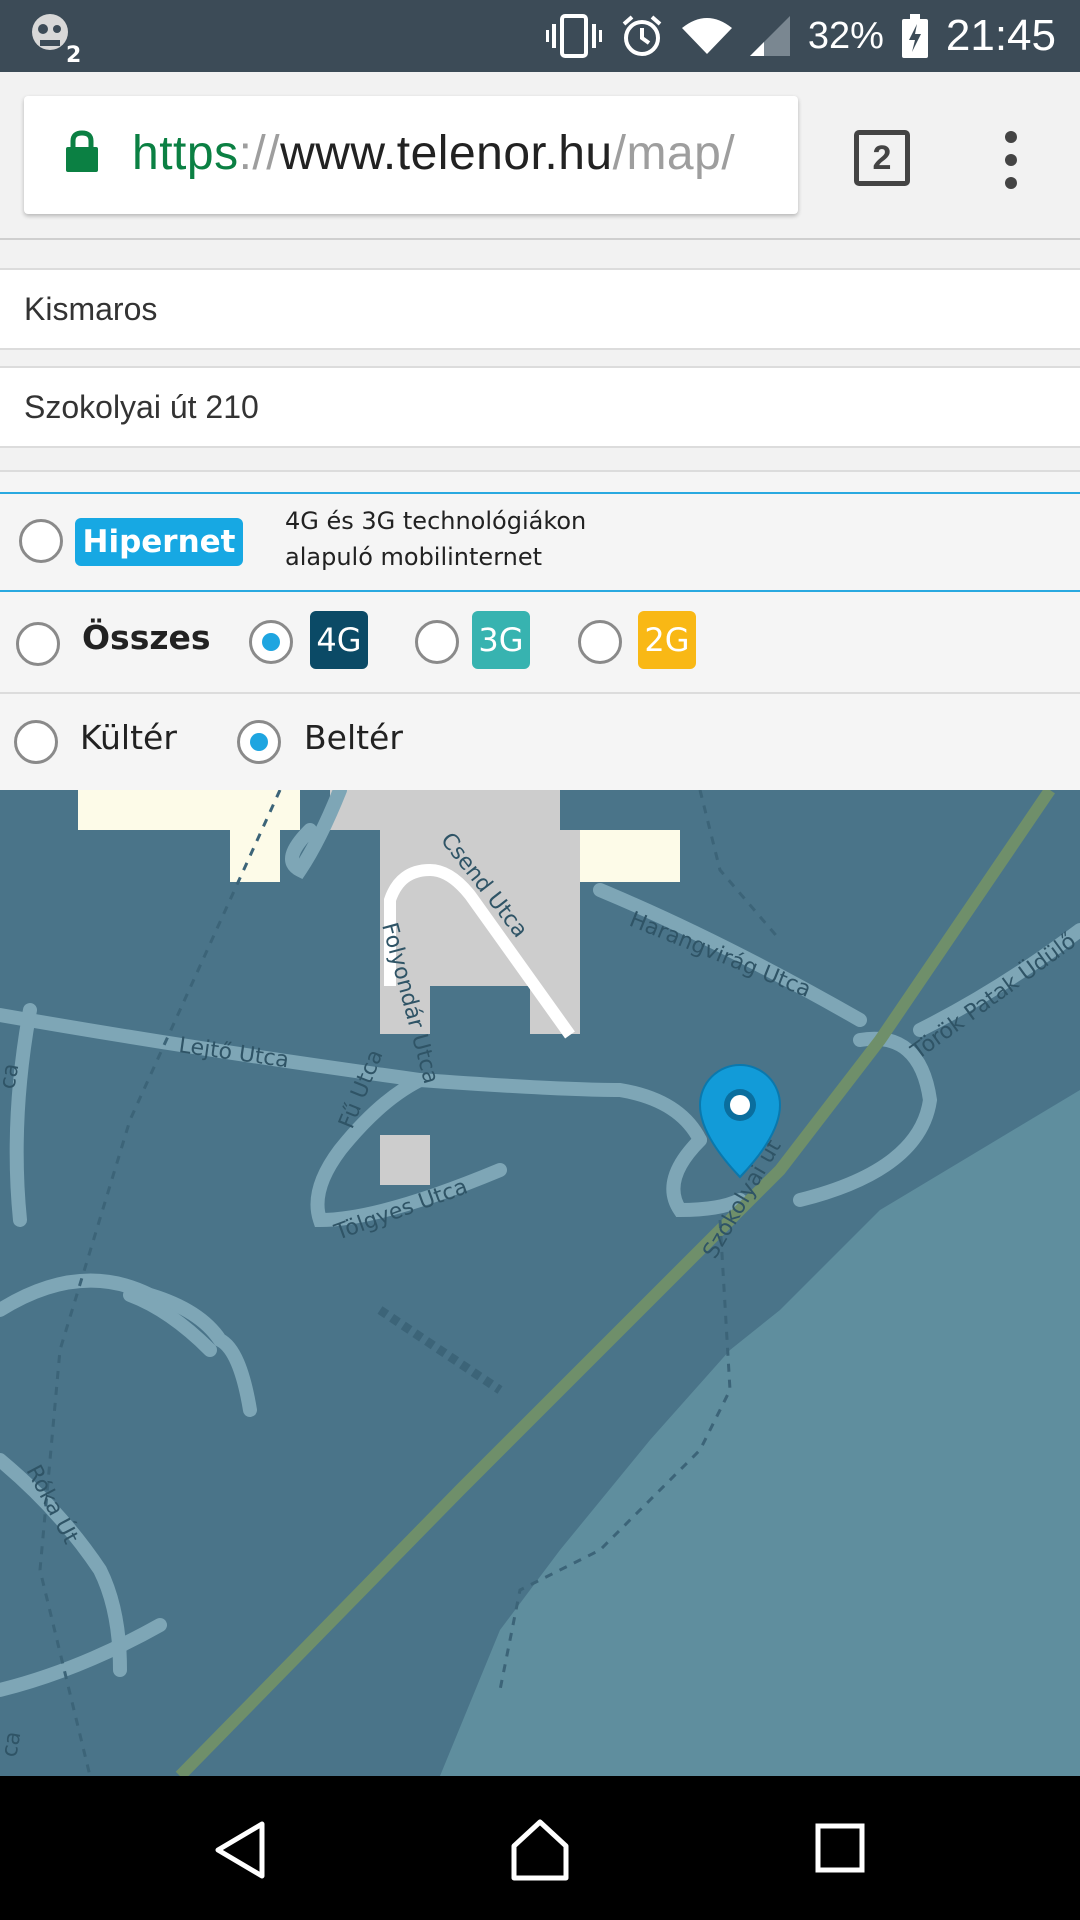 Image resolution: width=1080 pixels, height=1920 pixels. I want to click on hipernet-radio, so click(41, 541).